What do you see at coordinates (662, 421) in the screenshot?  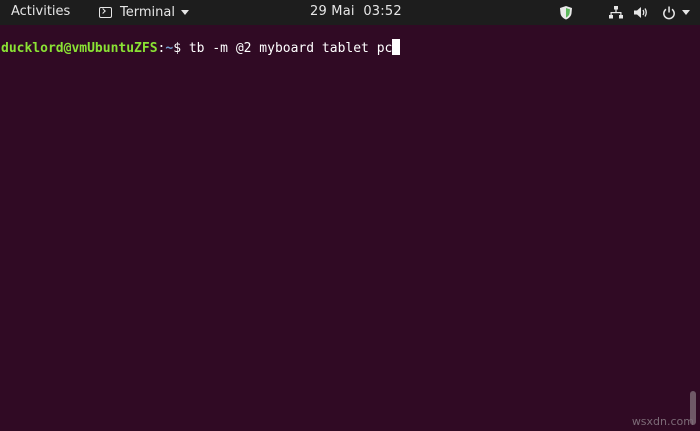 I see `watermark-text: wsxdn.com` at bounding box center [662, 421].